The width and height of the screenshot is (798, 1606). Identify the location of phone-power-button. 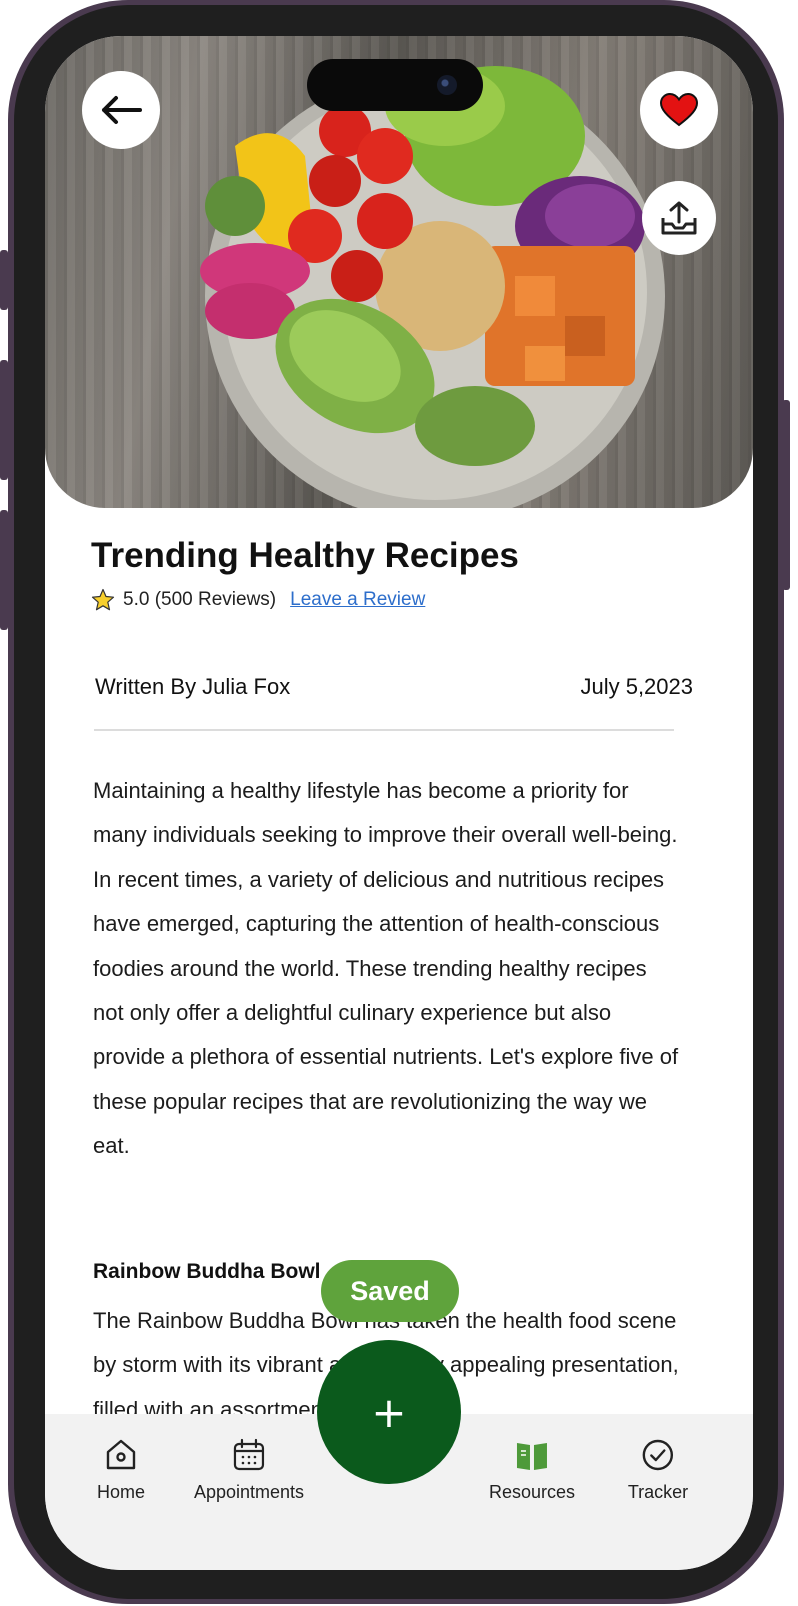
(786, 495).